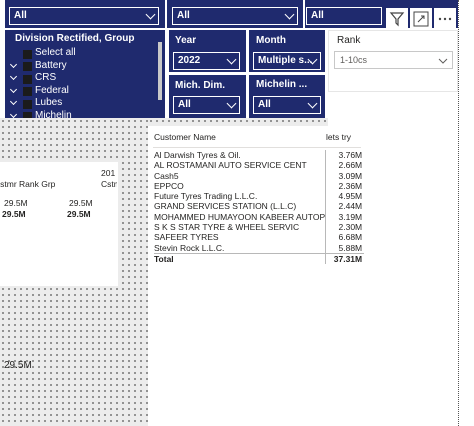 The image size is (474, 426). Describe the element at coordinates (189, 60) in the screenshot. I see `year-value: 2022` at that location.